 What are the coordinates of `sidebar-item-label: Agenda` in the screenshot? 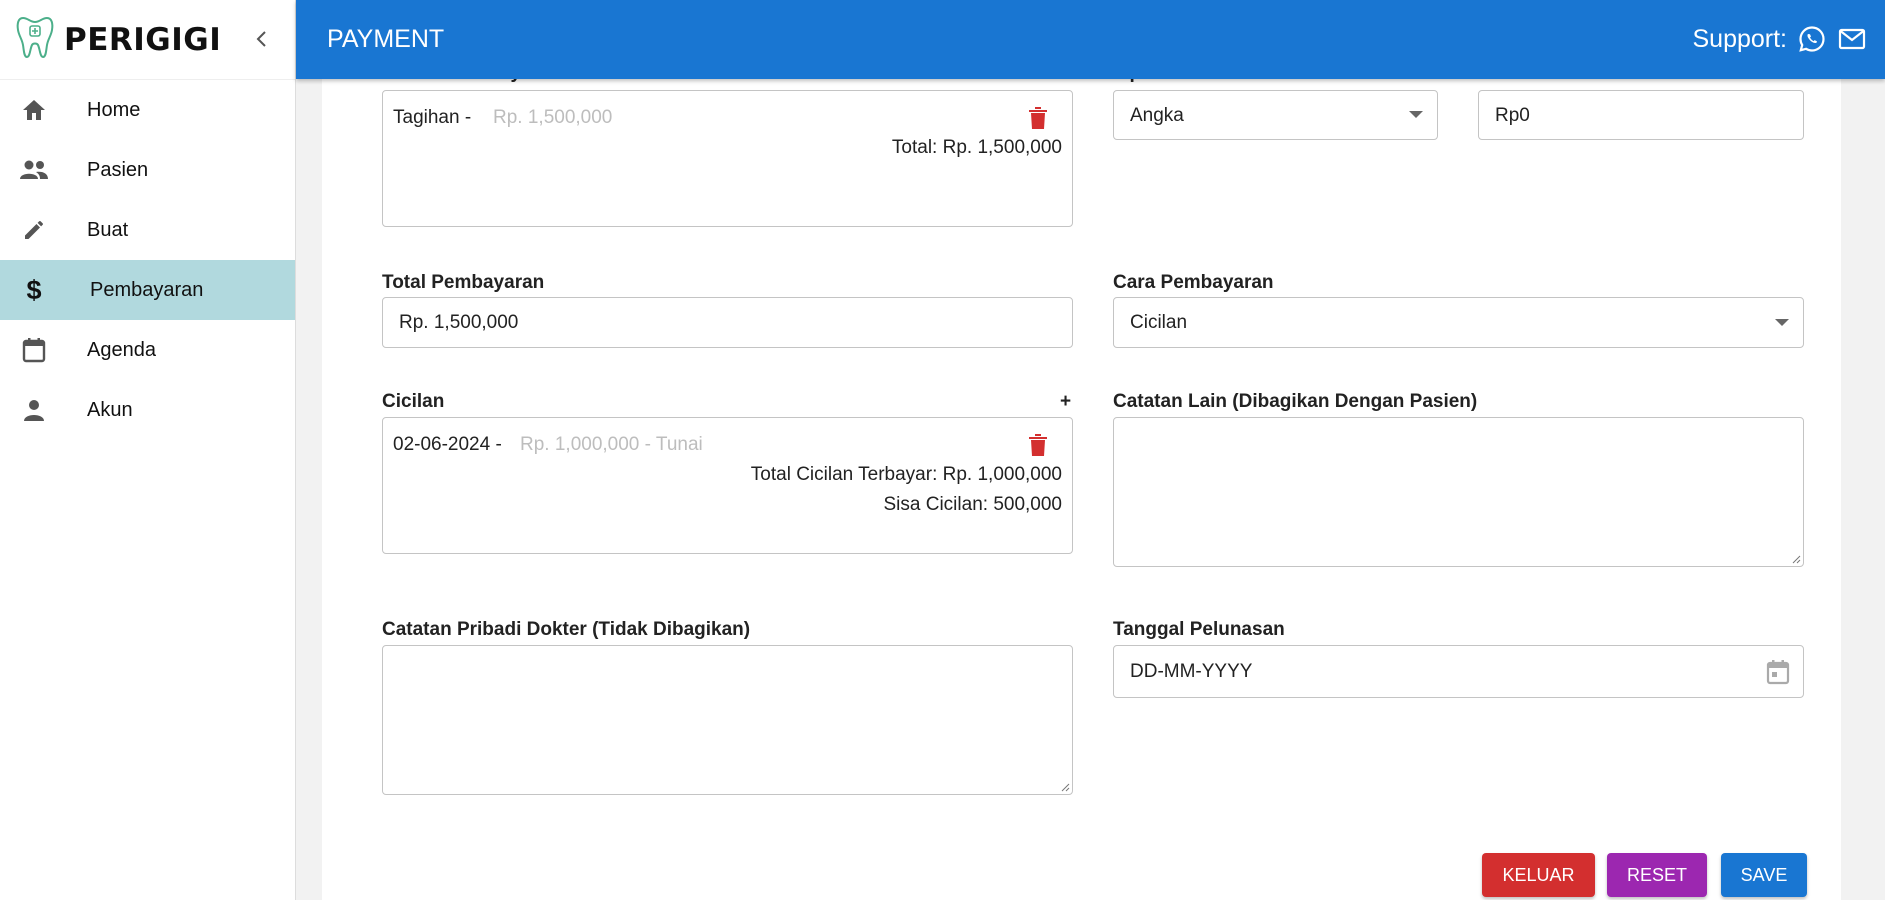 It's located at (121, 349).